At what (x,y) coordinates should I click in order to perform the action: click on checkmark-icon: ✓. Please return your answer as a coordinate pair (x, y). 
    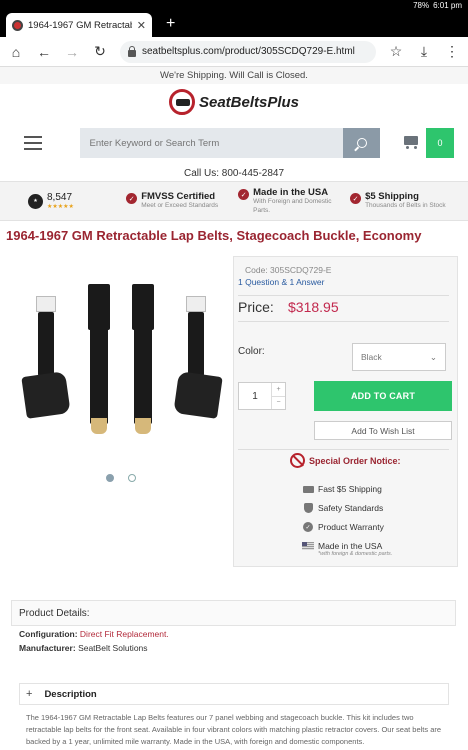
    Looking at the image, I should click on (308, 527).